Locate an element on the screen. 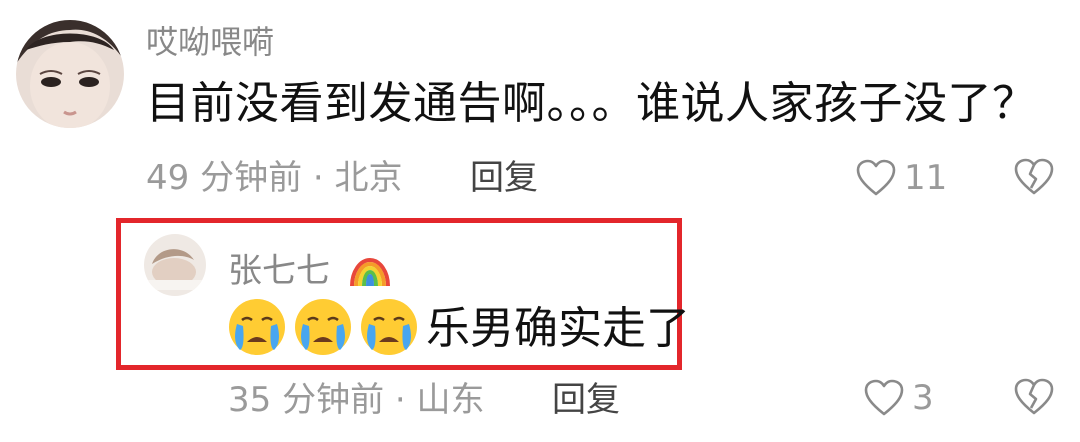  reply-avatar is located at coordinates (175, 265).